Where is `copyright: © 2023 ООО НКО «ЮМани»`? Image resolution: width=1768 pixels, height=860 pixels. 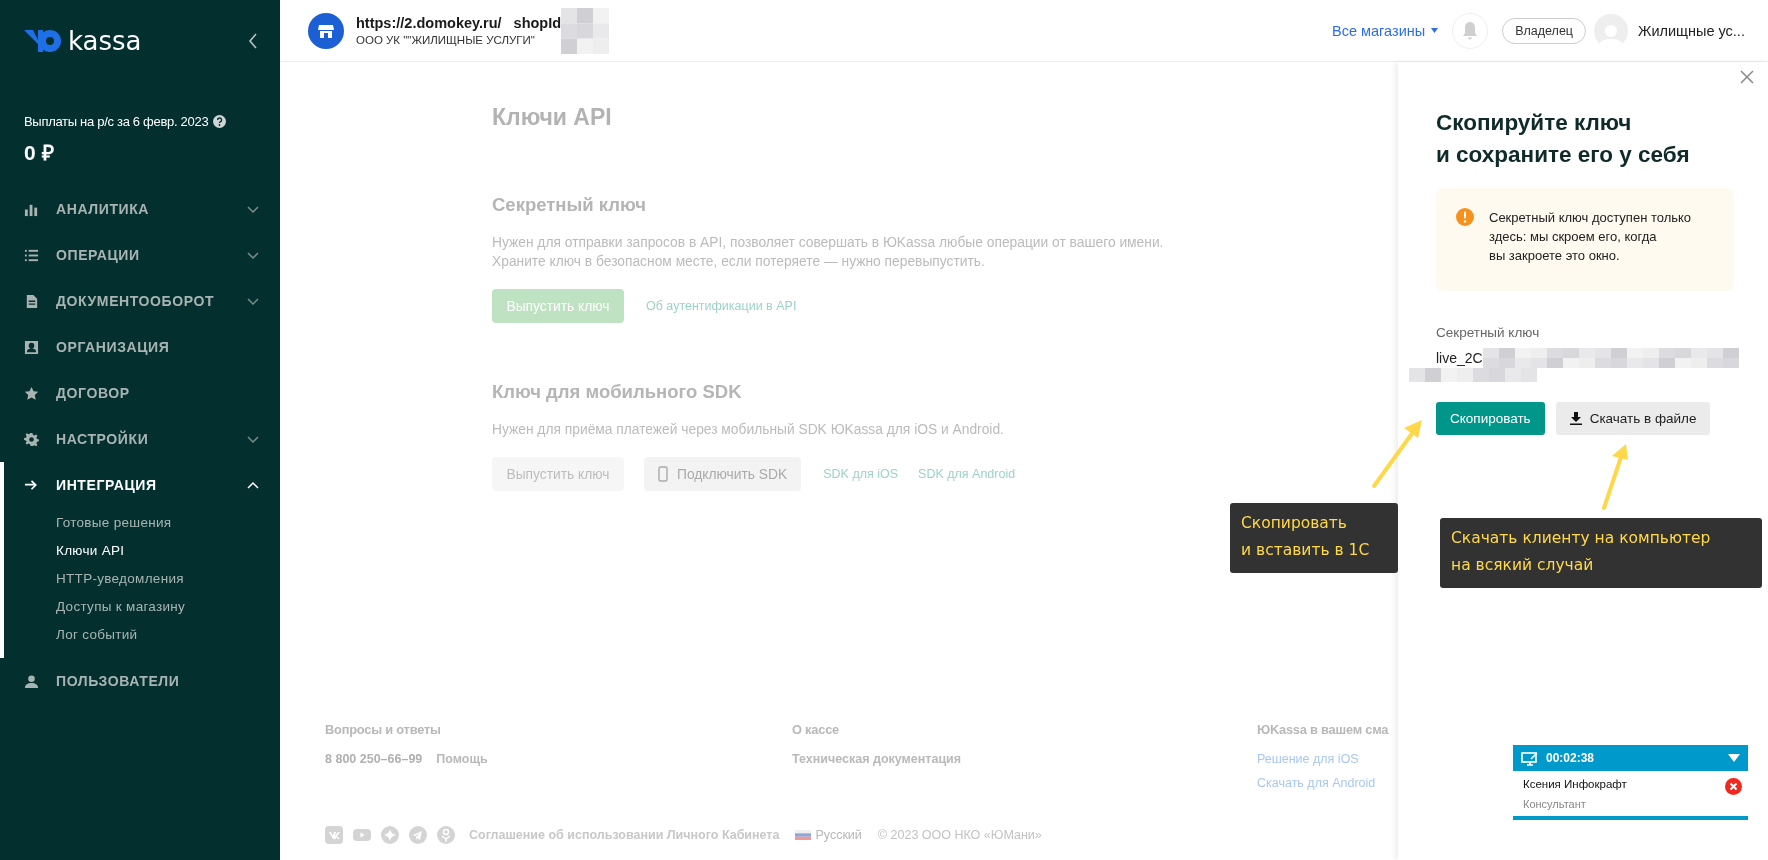 copyright: © 2023 ООО НКО «ЮМани» is located at coordinates (959, 835).